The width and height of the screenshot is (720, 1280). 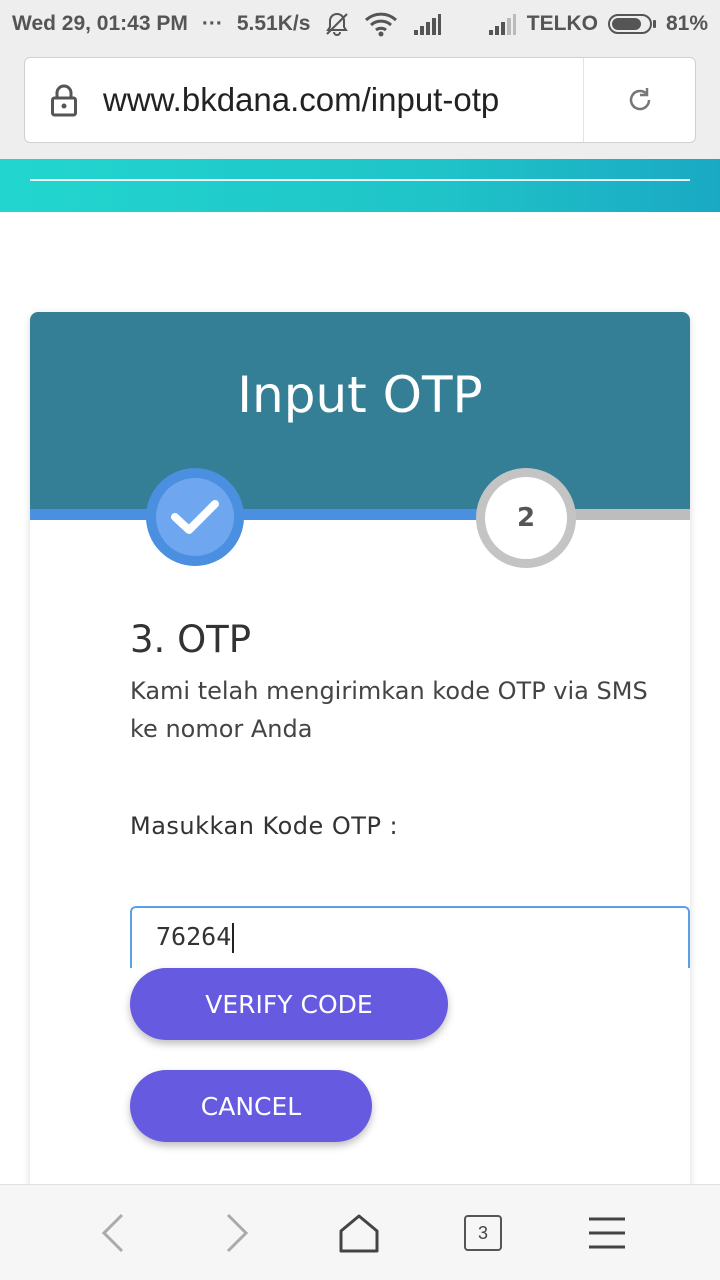 What do you see at coordinates (607, 1232) in the screenshot?
I see `menu-icon` at bounding box center [607, 1232].